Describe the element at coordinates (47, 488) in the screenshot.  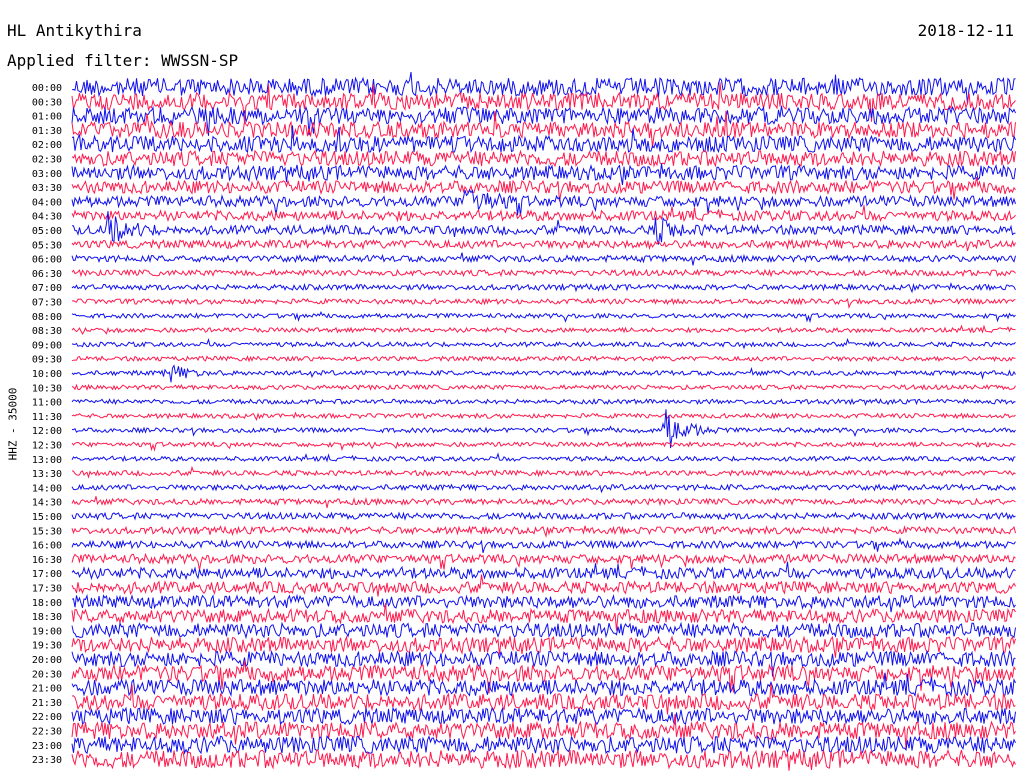
I see `row-time-label: 14:00` at that location.